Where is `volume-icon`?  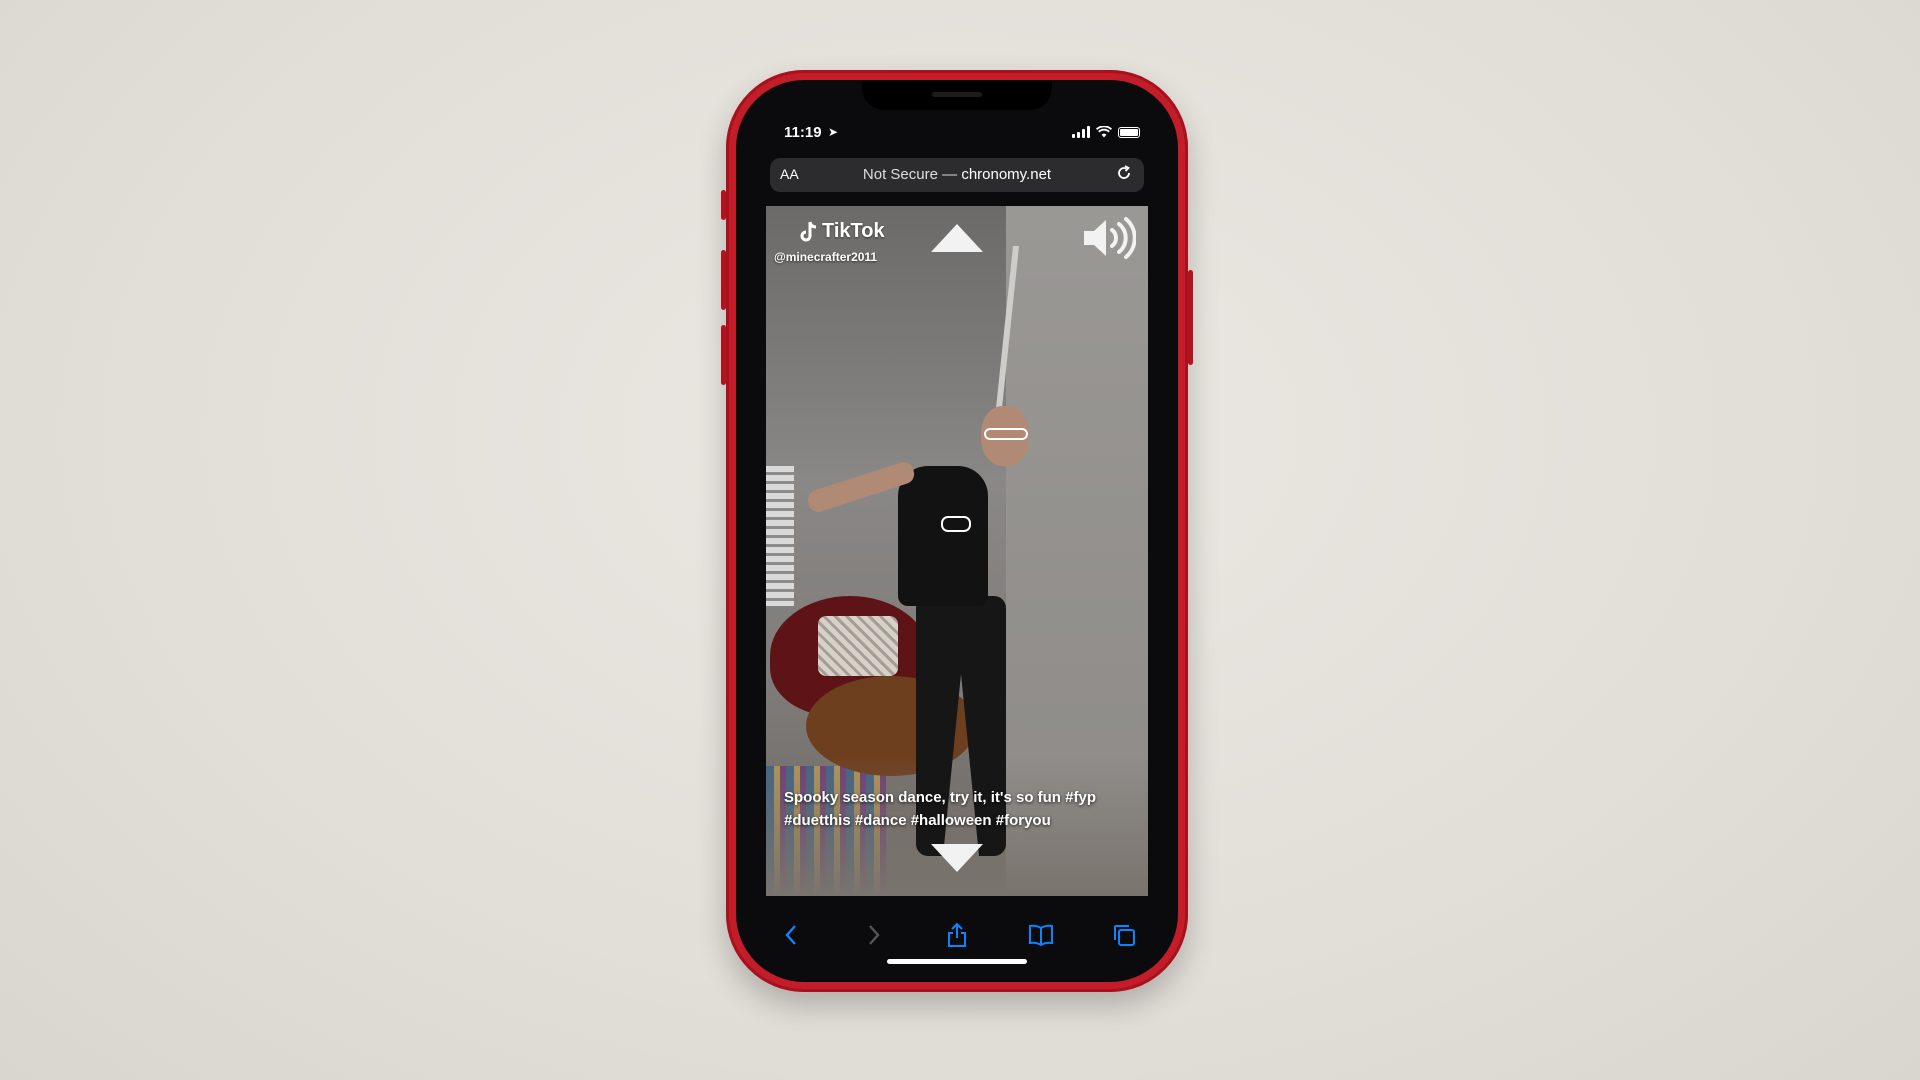 volume-icon is located at coordinates (1108, 238).